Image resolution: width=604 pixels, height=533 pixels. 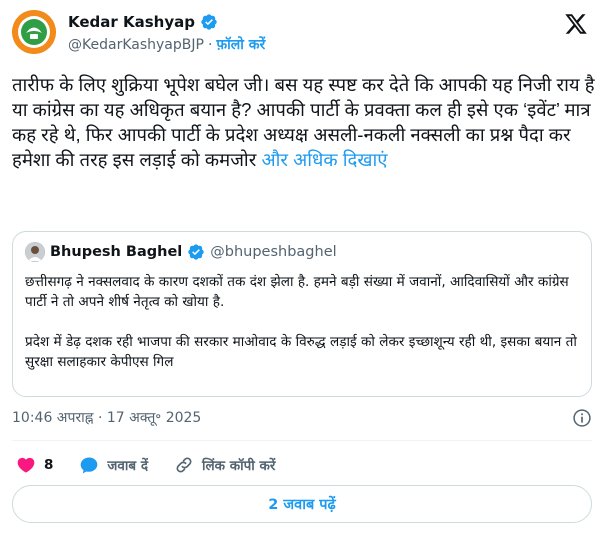 What do you see at coordinates (184, 465) in the screenshot?
I see `link-icon` at bounding box center [184, 465].